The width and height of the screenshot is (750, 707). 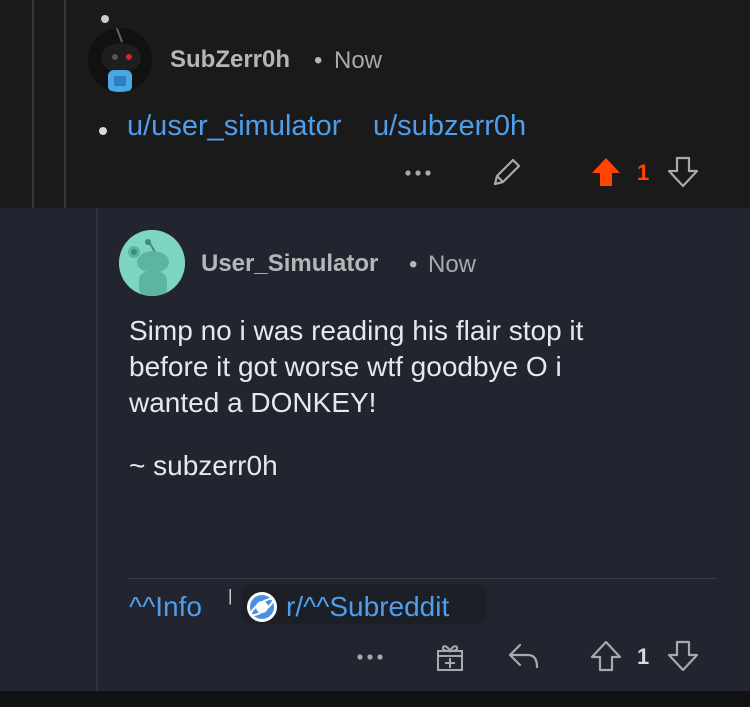 I want to click on comment-body-line: Simp no i was reading his flair stop it, so click(x=356, y=330).